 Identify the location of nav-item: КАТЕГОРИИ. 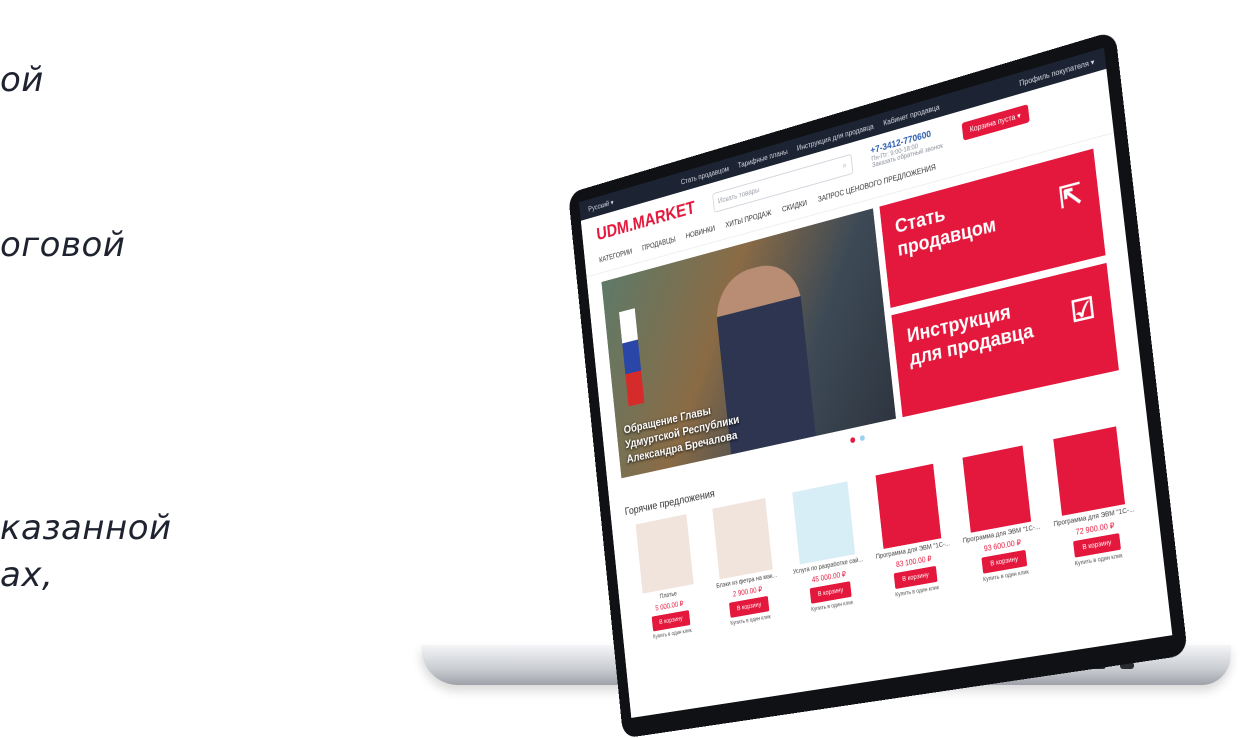
(616, 255).